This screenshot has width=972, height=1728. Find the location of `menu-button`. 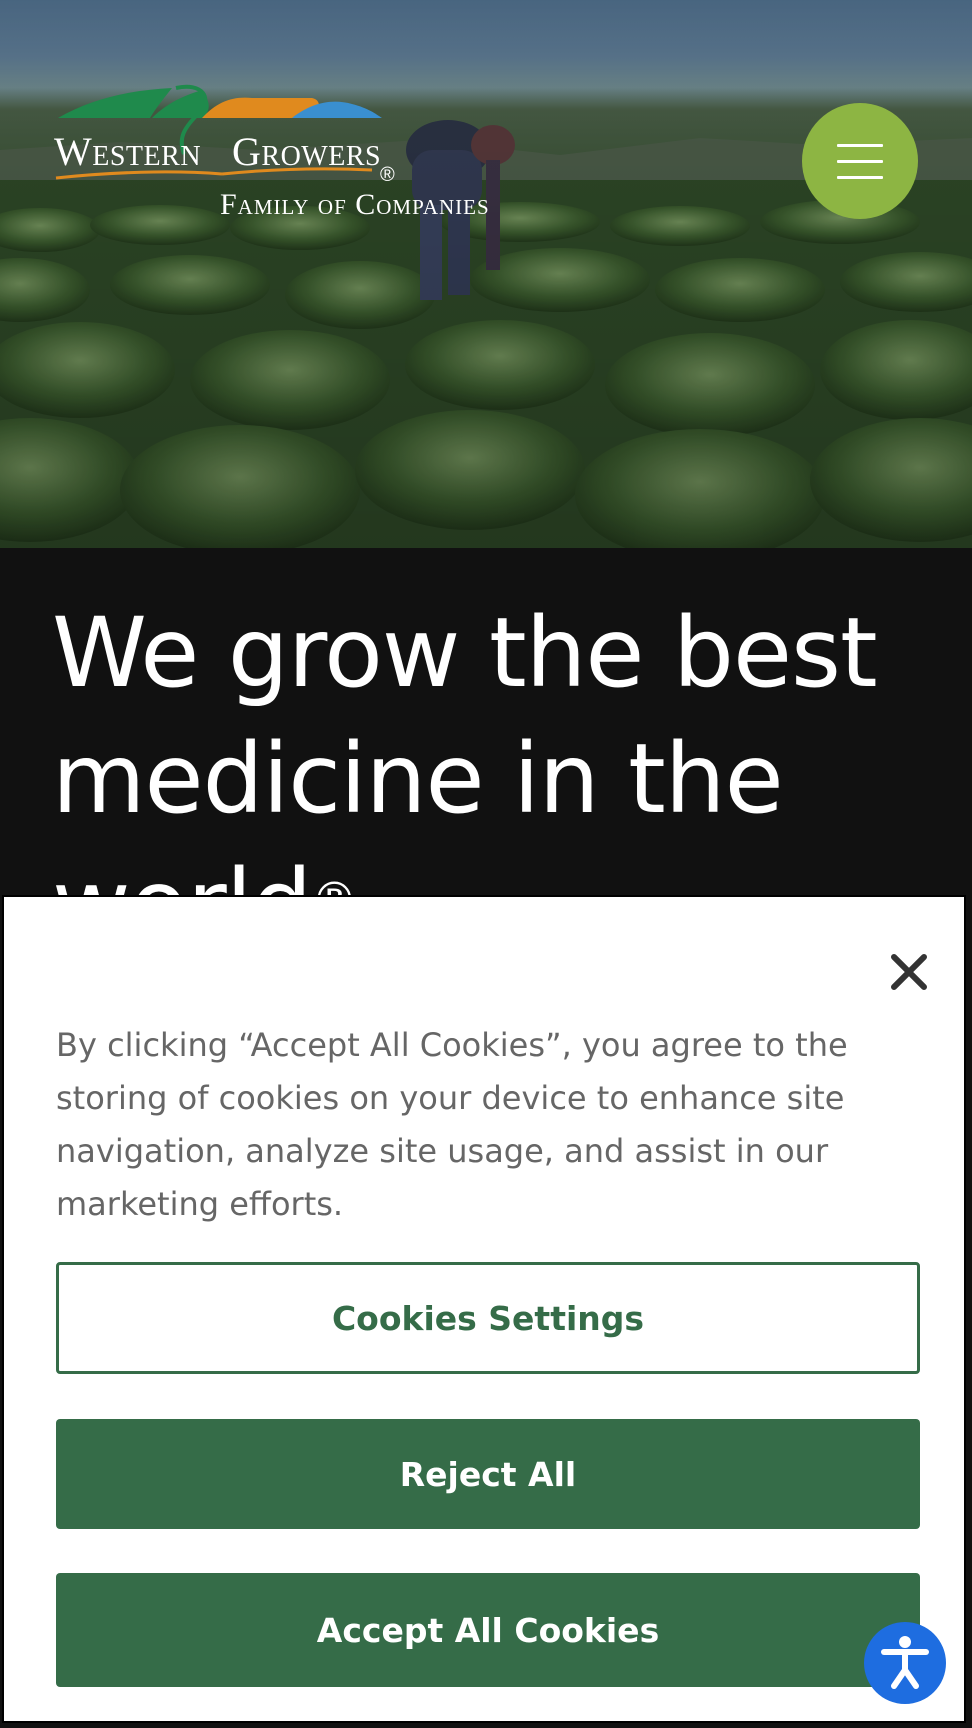

menu-button is located at coordinates (860, 161).